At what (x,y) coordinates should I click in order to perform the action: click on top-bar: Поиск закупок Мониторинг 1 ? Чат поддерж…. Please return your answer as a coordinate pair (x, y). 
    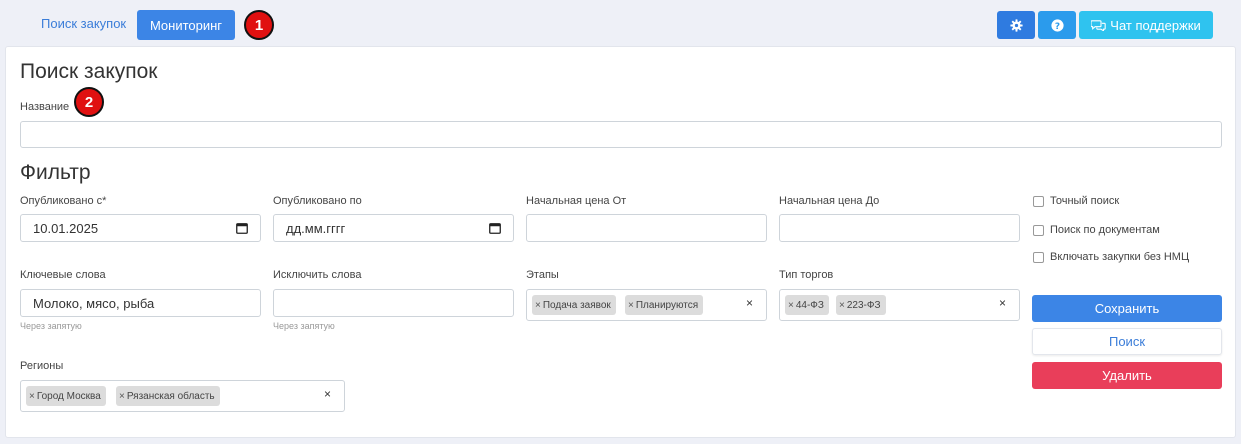
    Looking at the image, I should click on (620, 23).